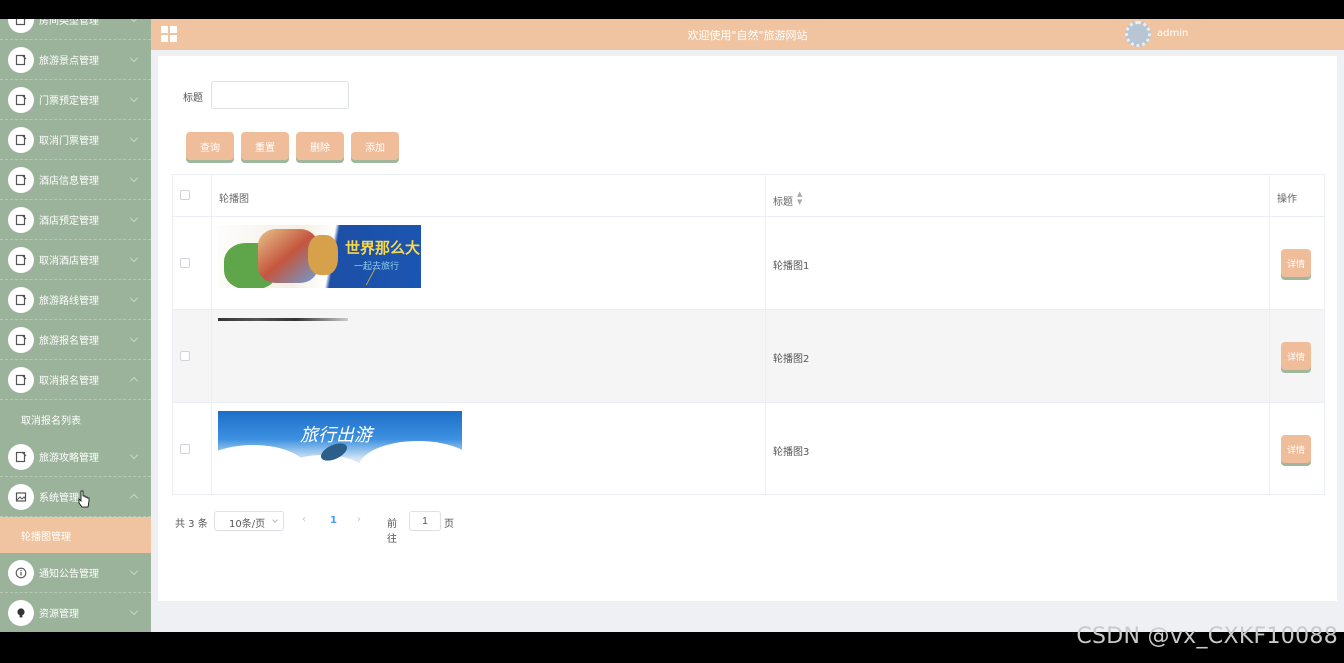 Image resolution: width=1344 pixels, height=663 pixels. What do you see at coordinates (799, 198) in the screenshot?
I see `sort-icon: ▲ ▼` at bounding box center [799, 198].